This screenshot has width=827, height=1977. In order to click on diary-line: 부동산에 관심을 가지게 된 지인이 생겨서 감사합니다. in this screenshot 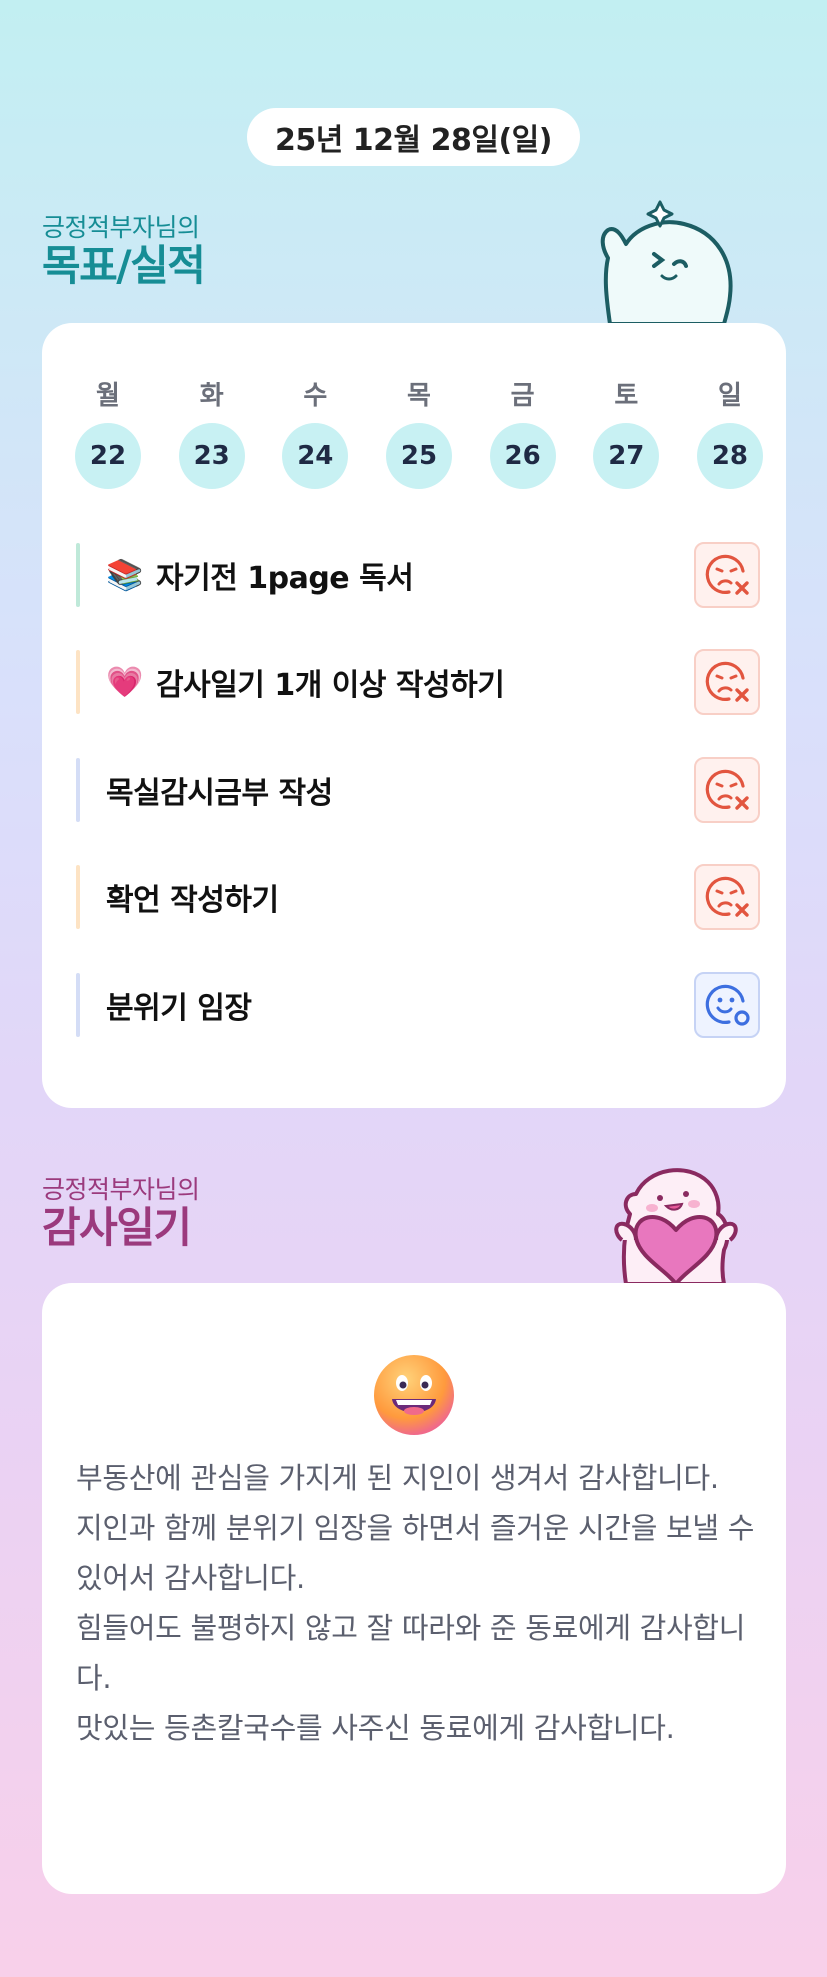, I will do `click(397, 1478)`.